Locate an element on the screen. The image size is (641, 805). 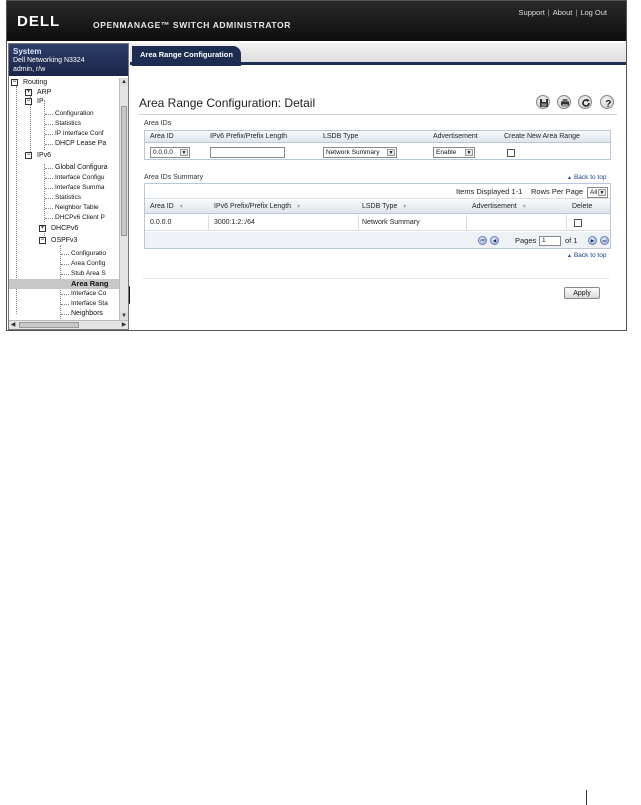
tab-area-range-configuration: Area Range Configuration is located at coordinates (186, 56).